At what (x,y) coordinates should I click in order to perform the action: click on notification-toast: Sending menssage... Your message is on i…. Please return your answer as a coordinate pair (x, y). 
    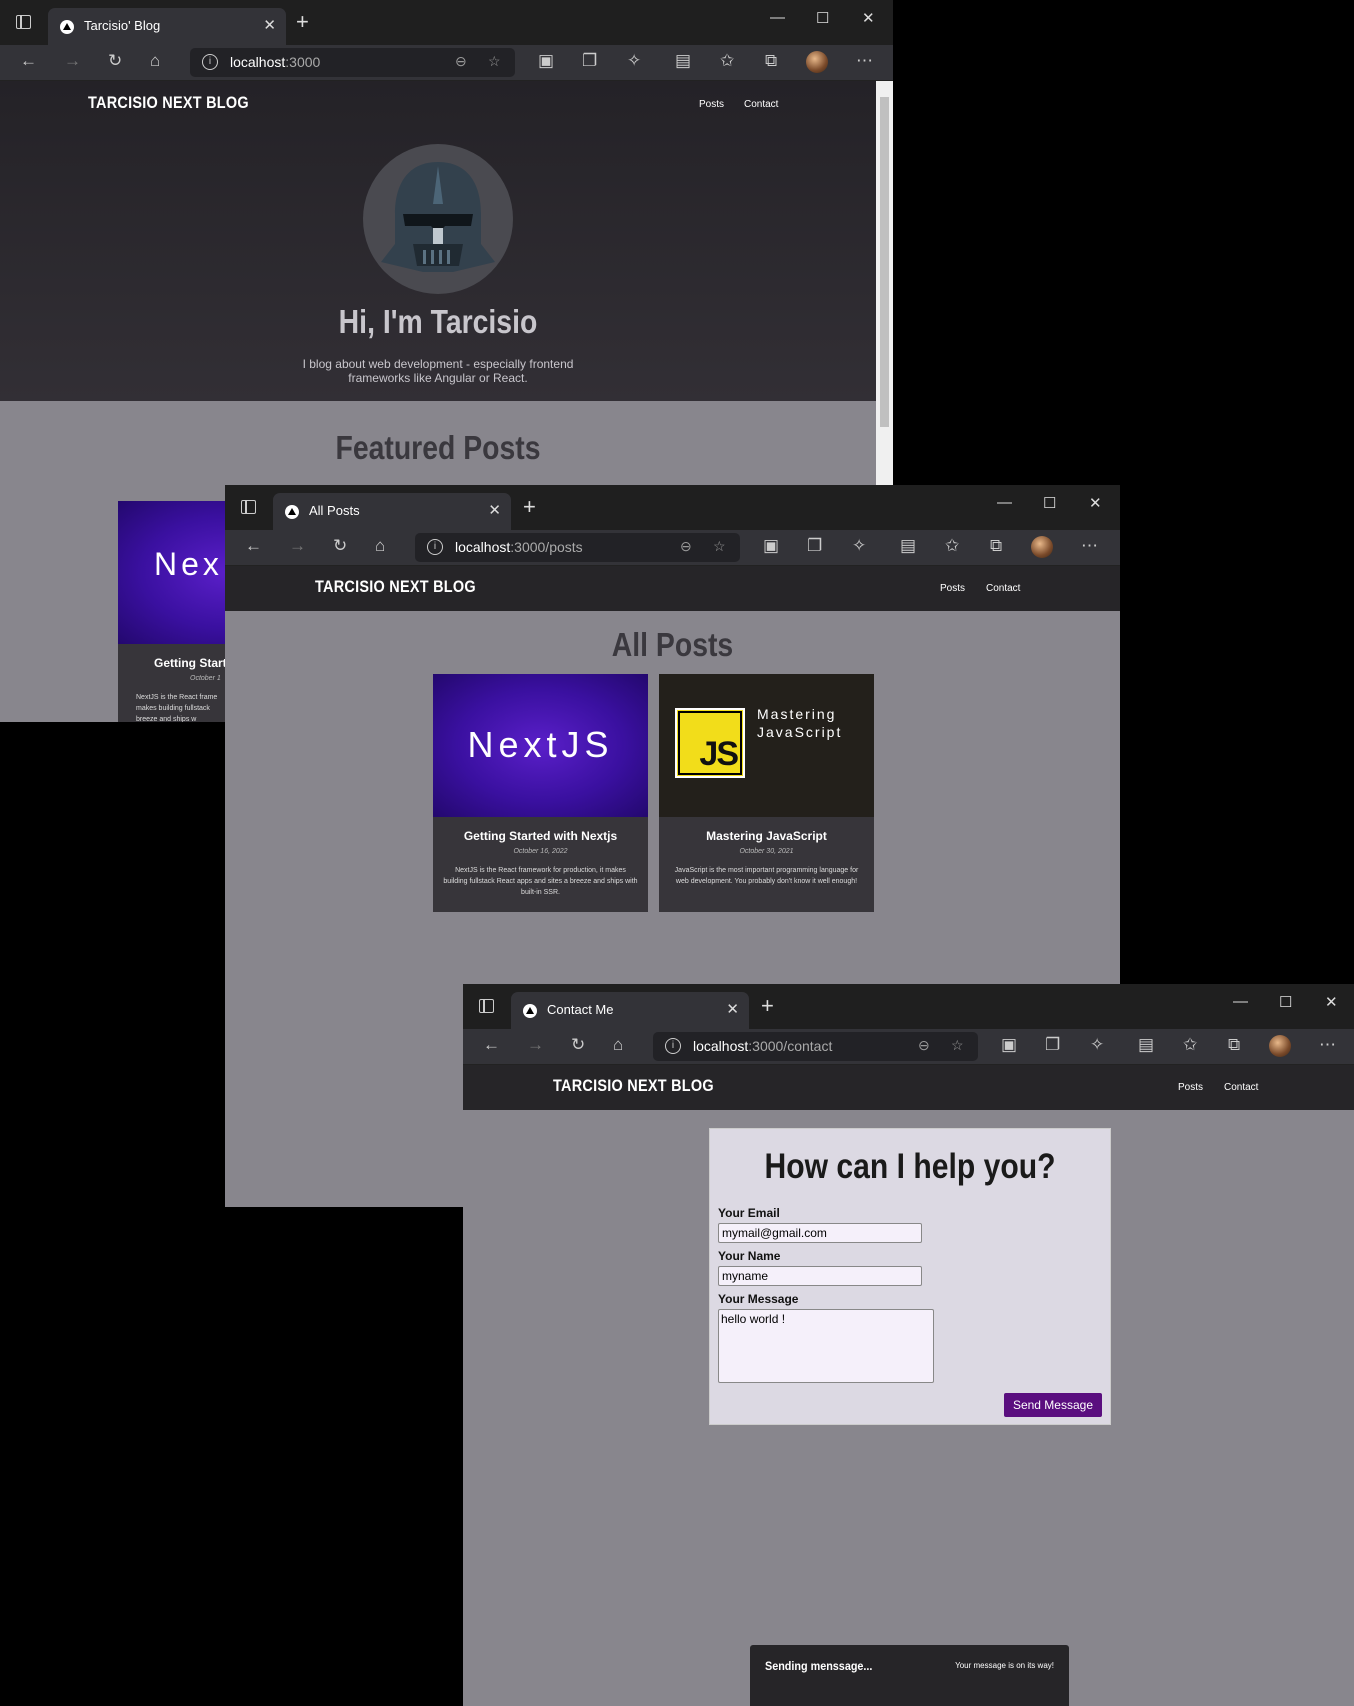
    Looking at the image, I should click on (909, 1675).